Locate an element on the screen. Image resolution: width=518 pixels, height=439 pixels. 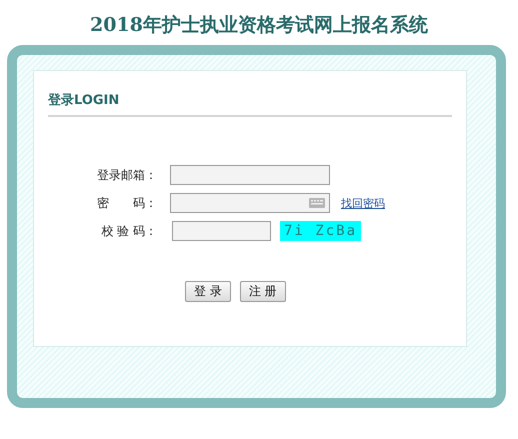
captcha-field is located at coordinates (221, 231).